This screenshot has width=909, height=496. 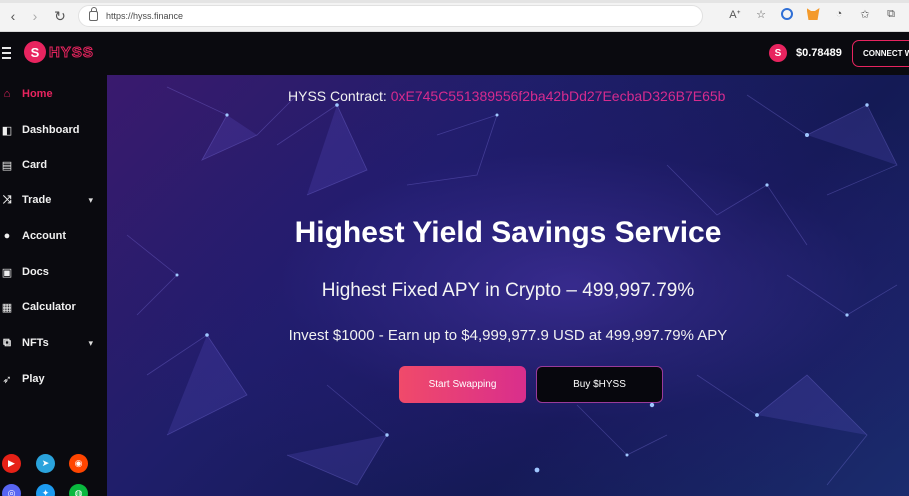 What do you see at coordinates (45, 490) in the screenshot?
I see `twitter-icon: ✦` at bounding box center [45, 490].